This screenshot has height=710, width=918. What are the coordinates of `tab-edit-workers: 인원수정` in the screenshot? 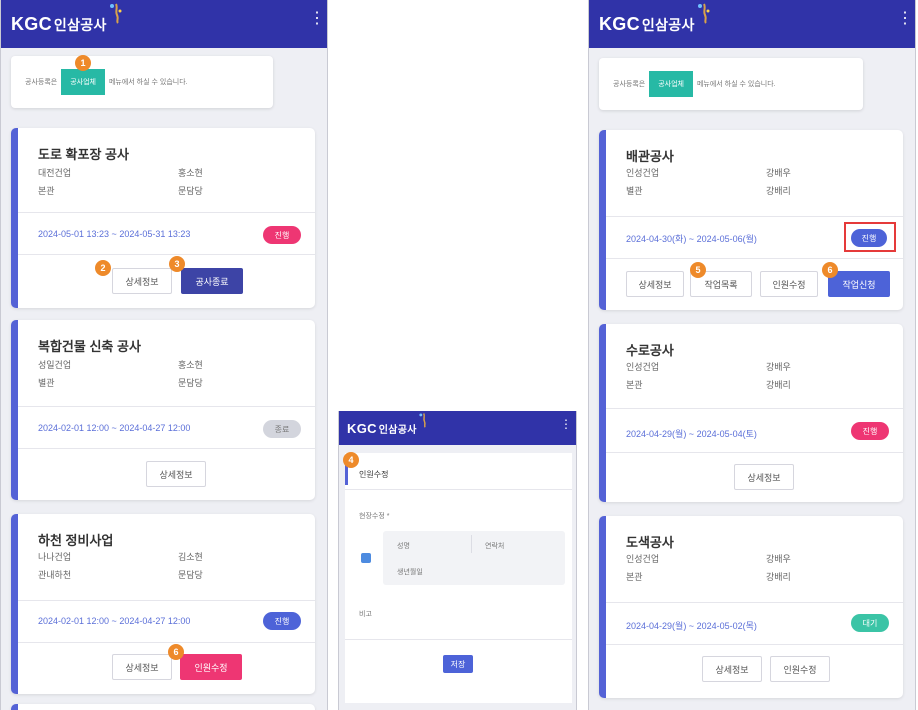 It's located at (373, 474).